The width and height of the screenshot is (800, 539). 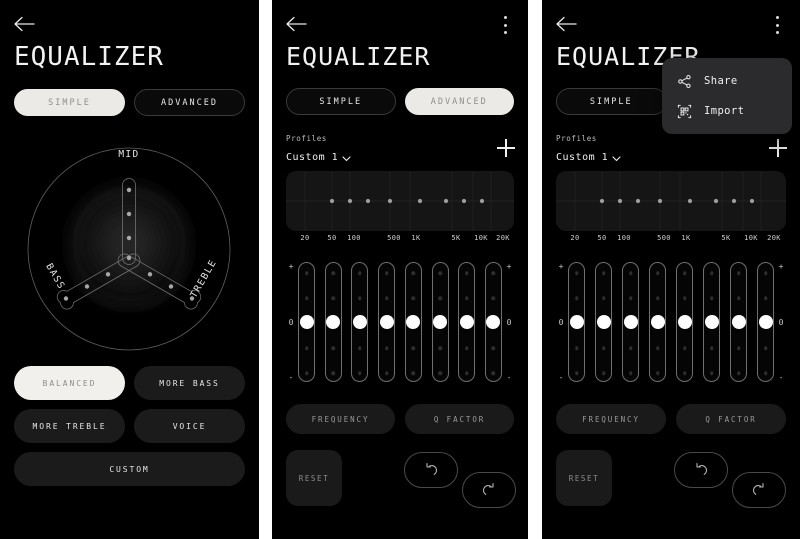 I want to click on preset-voice: VOICE, so click(x=189, y=426).